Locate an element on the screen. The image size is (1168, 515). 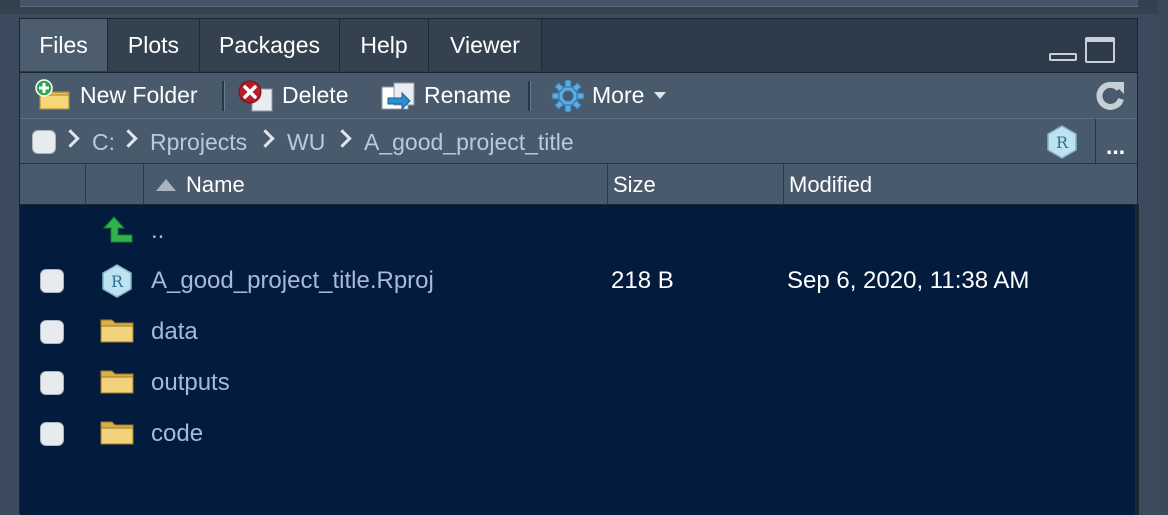
header-icon-column is located at coordinates (115, 184).